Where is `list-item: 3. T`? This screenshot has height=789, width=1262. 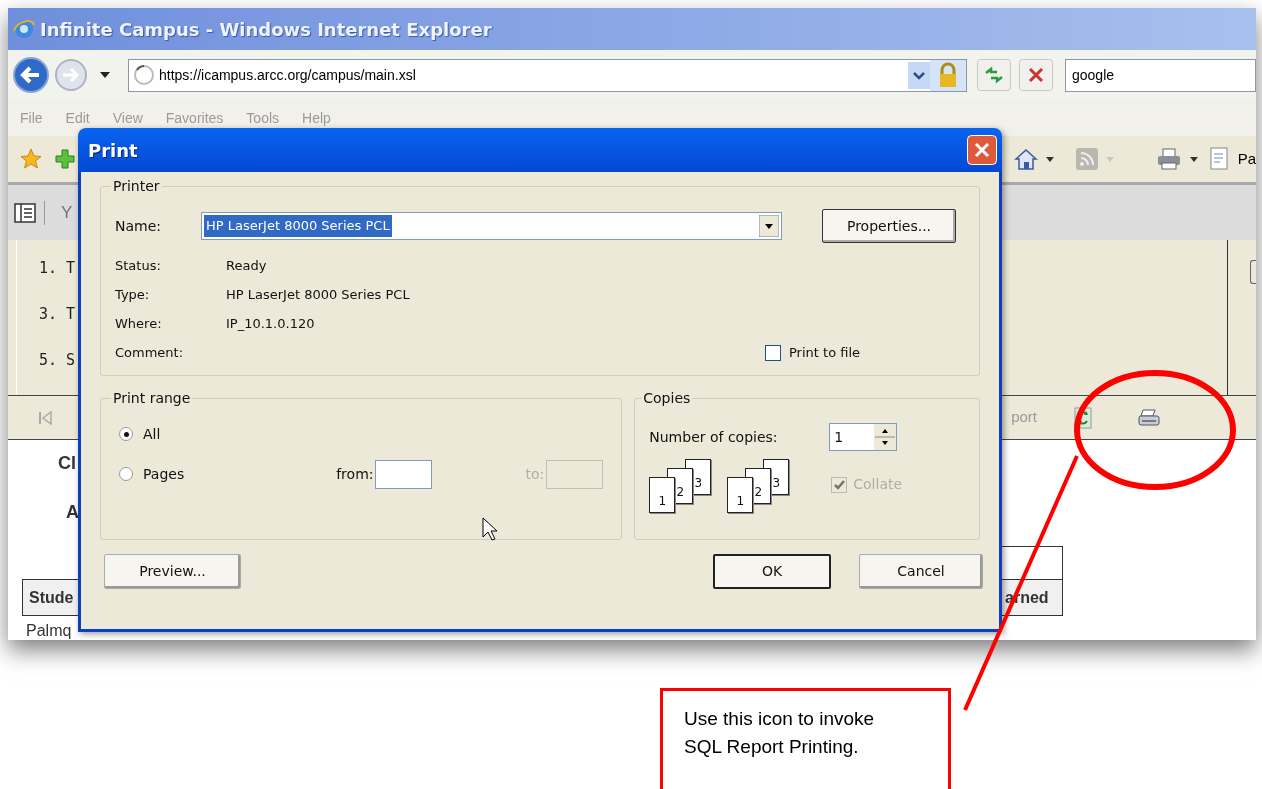 list-item: 3. T is located at coordinates (57, 314).